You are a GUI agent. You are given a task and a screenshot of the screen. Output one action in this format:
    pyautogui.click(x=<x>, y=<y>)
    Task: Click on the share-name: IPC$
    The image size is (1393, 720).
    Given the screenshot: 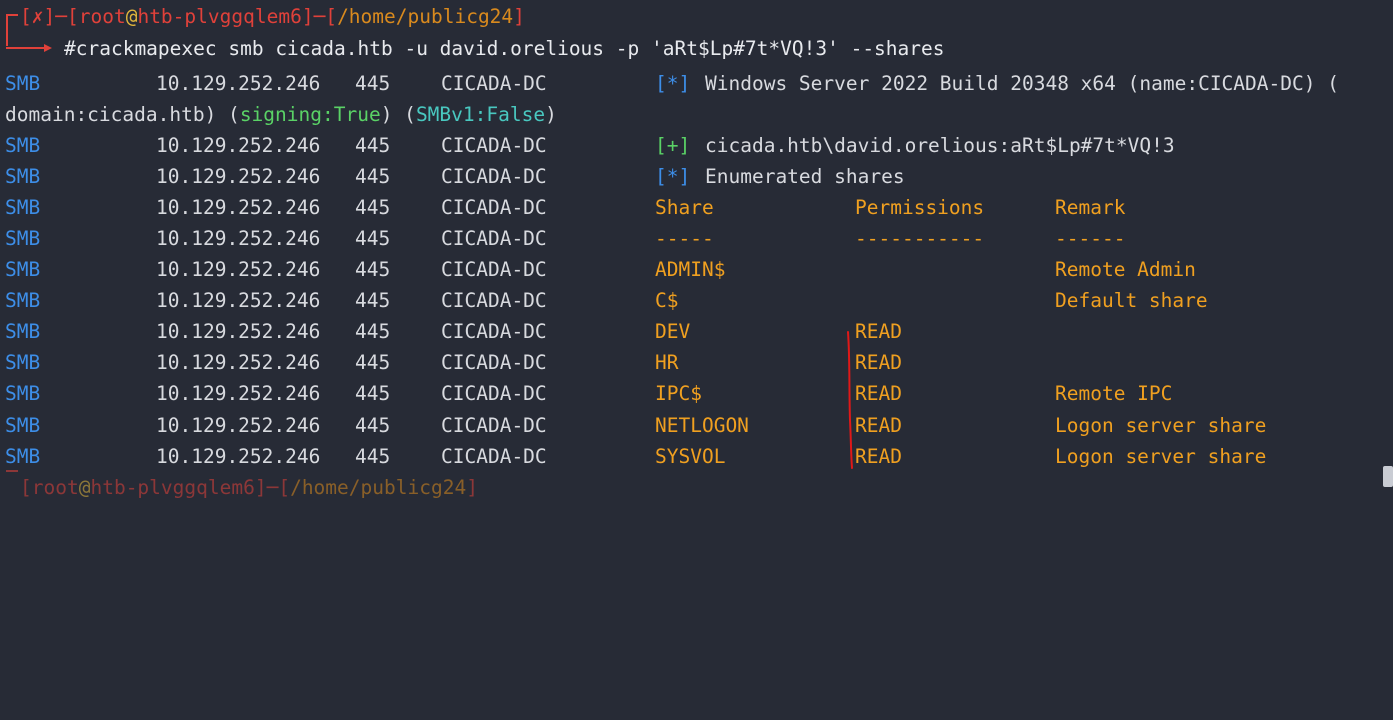 What is the action you would take?
    pyautogui.click(x=678, y=393)
    